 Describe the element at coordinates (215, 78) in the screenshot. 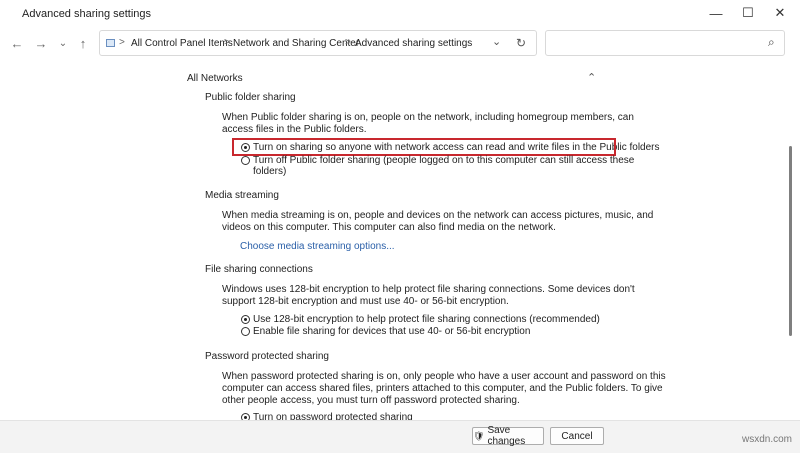

I see `all-networks-label: All Networks` at that location.